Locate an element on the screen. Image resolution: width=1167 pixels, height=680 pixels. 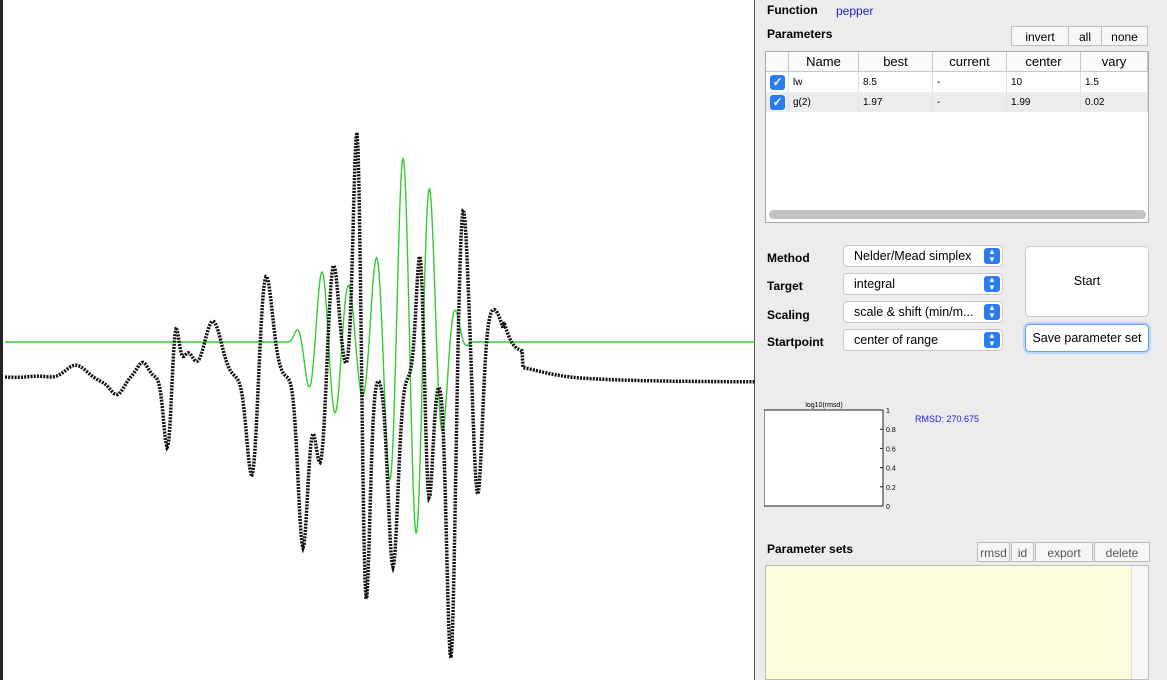
rmsd-plot-title: log10(rmsd) is located at coordinates (823, 405).